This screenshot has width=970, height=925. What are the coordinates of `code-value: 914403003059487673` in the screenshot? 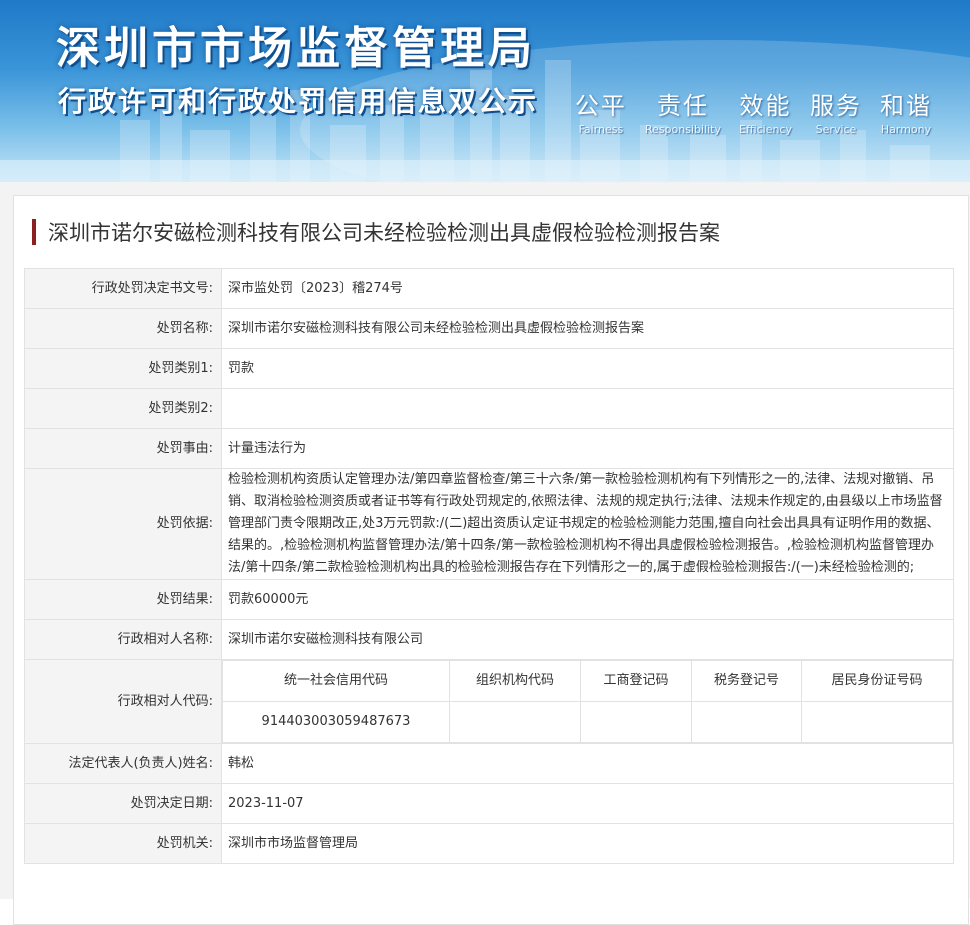 It's located at (336, 722).